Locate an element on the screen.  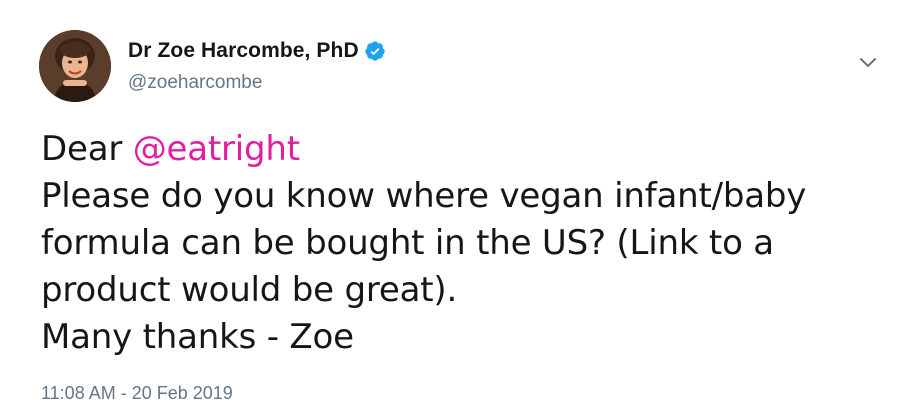
avatar is located at coordinates (75, 66).